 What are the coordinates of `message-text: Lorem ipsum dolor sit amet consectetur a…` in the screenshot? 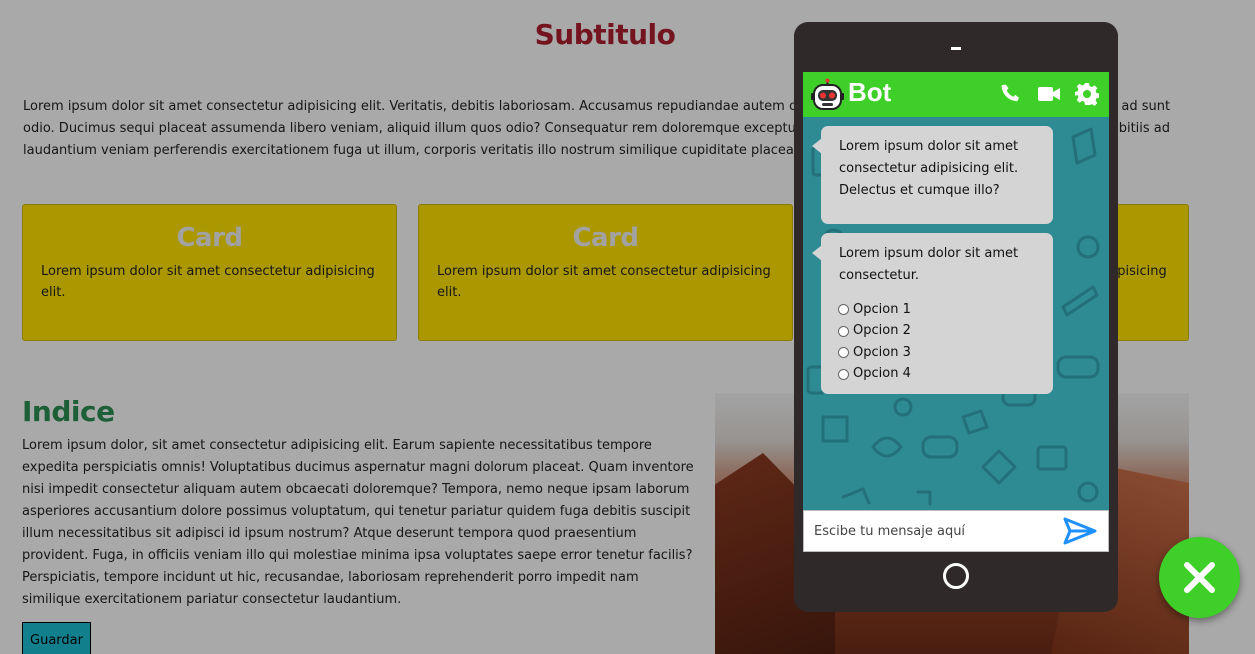 It's located at (929, 168).